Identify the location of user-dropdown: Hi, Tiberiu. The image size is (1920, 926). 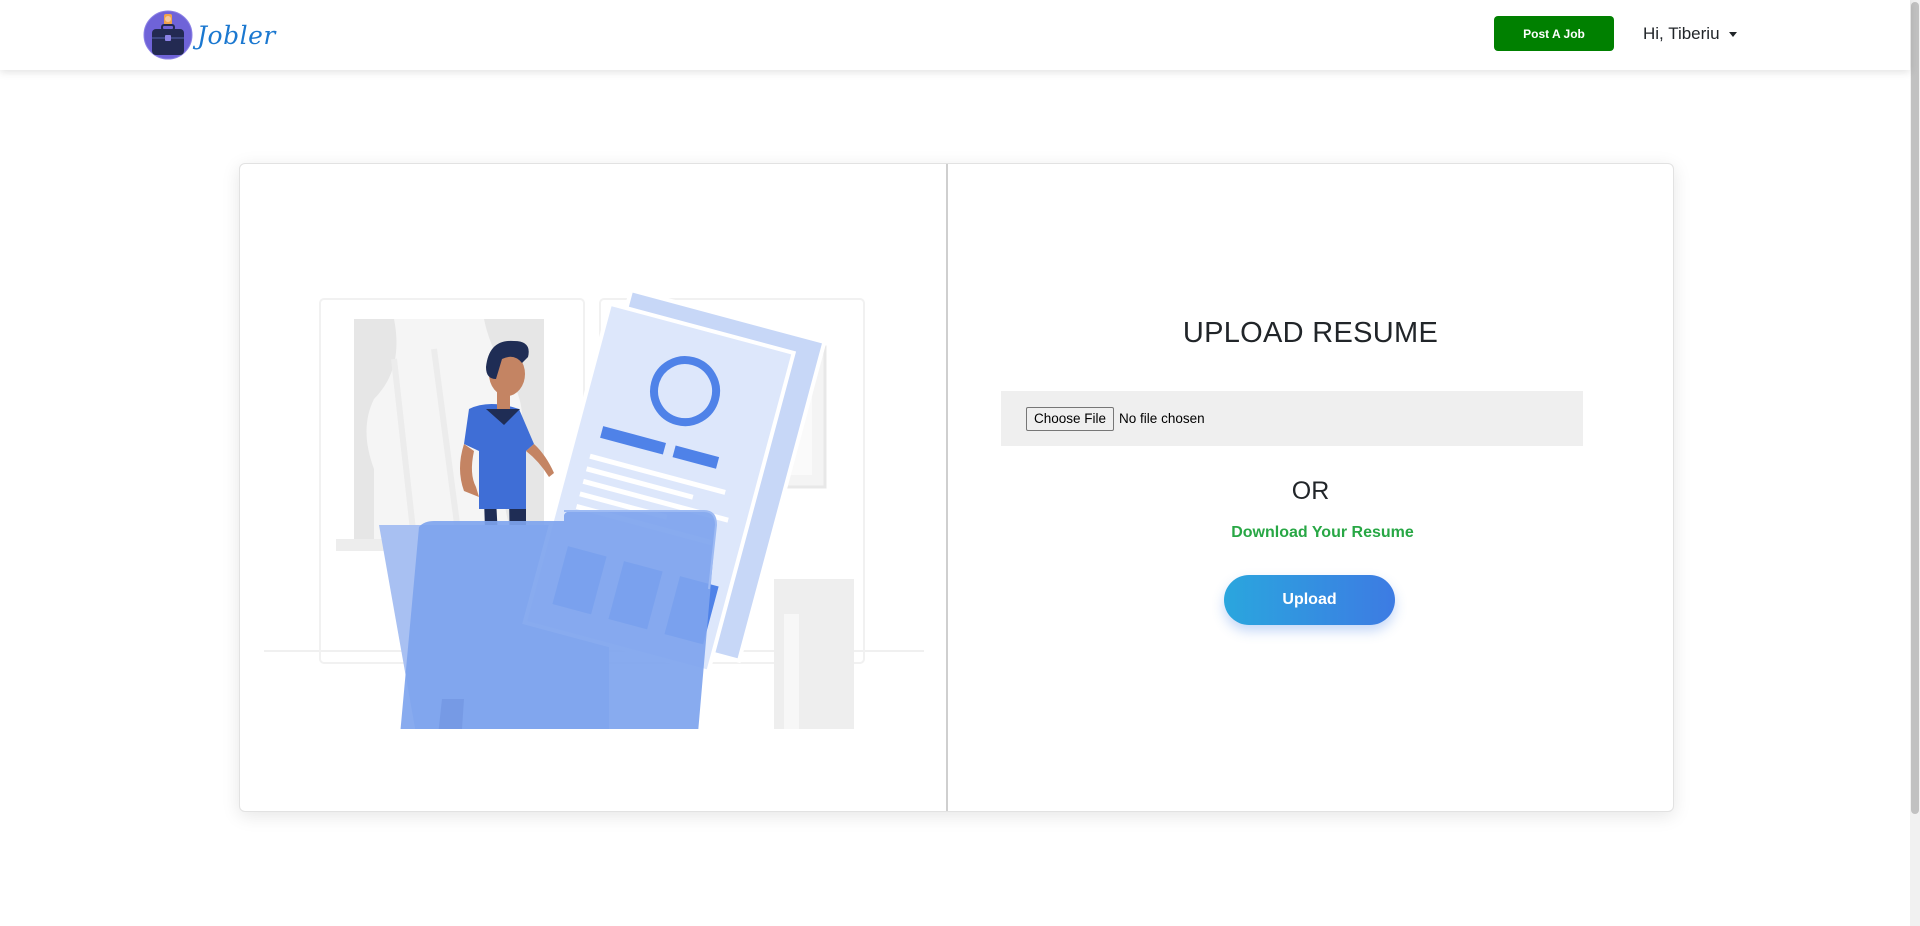
(1690, 34).